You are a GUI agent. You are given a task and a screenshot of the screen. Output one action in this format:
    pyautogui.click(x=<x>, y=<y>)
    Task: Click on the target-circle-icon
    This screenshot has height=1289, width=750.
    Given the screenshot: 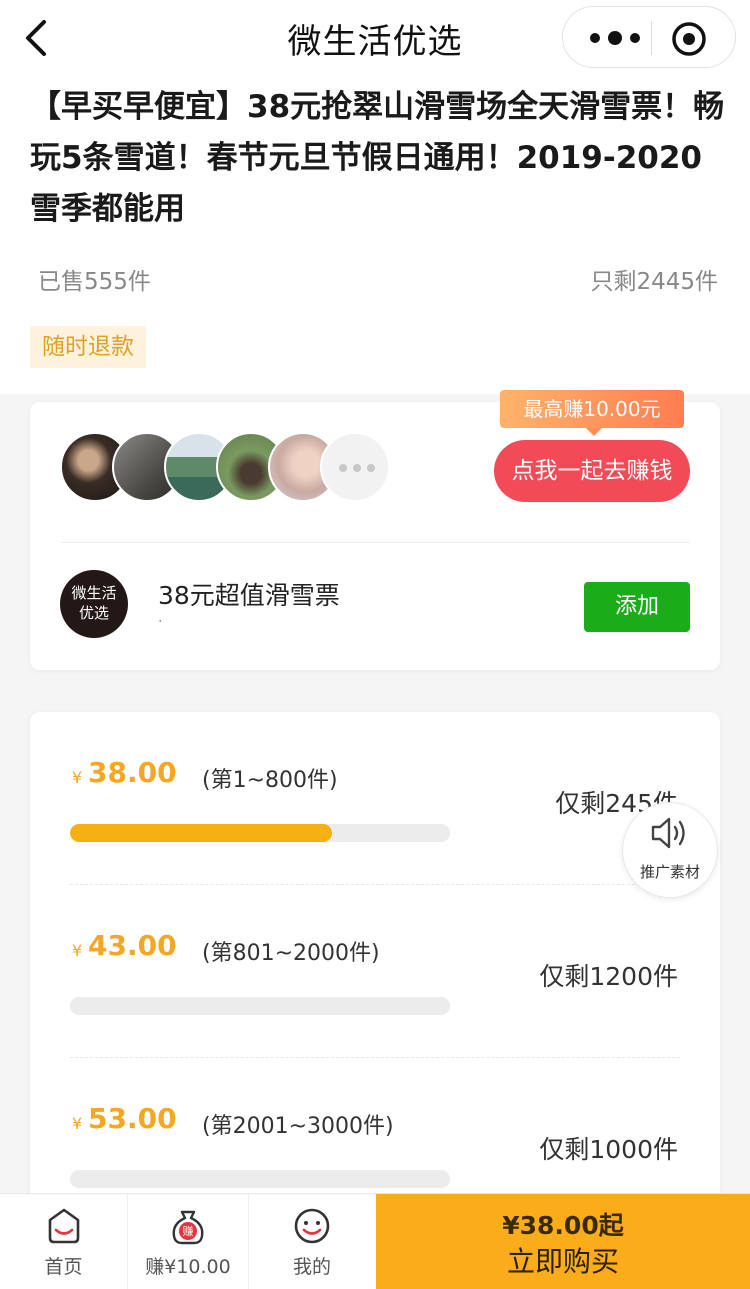 What is the action you would take?
    pyautogui.click(x=689, y=39)
    